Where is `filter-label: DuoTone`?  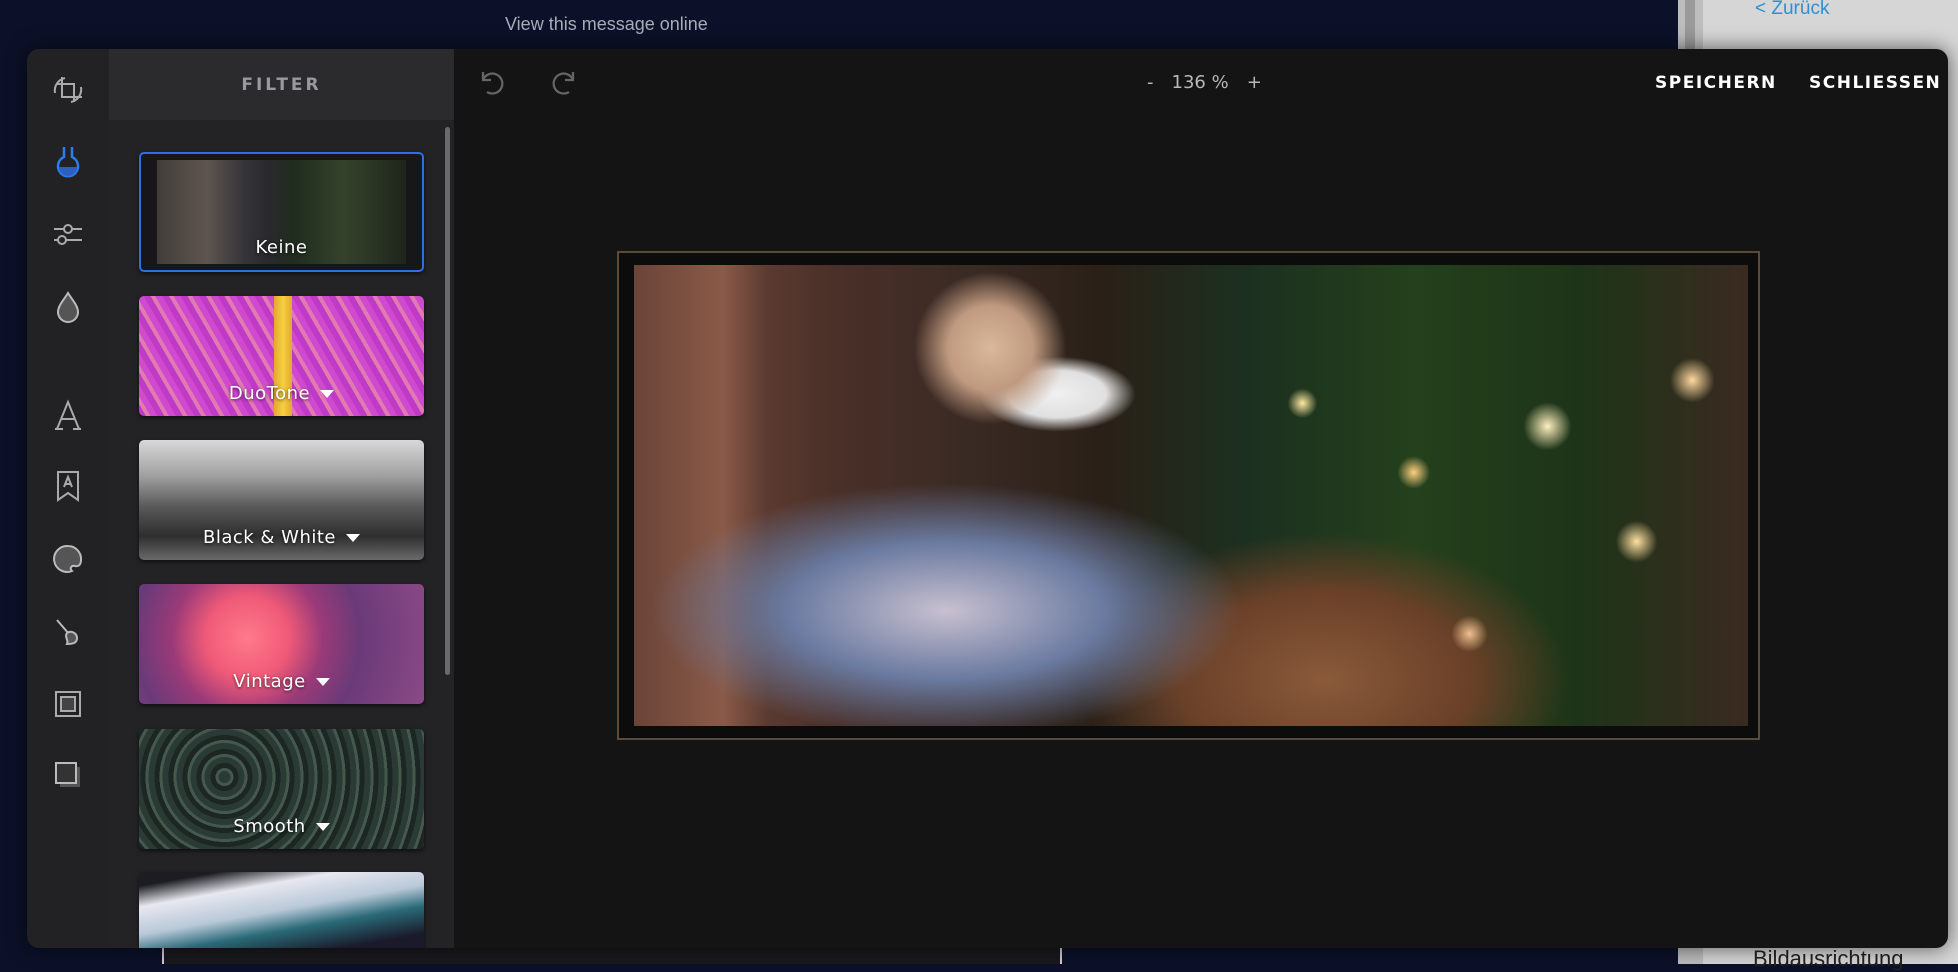 filter-label: DuoTone is located at coordinates (269, 393).